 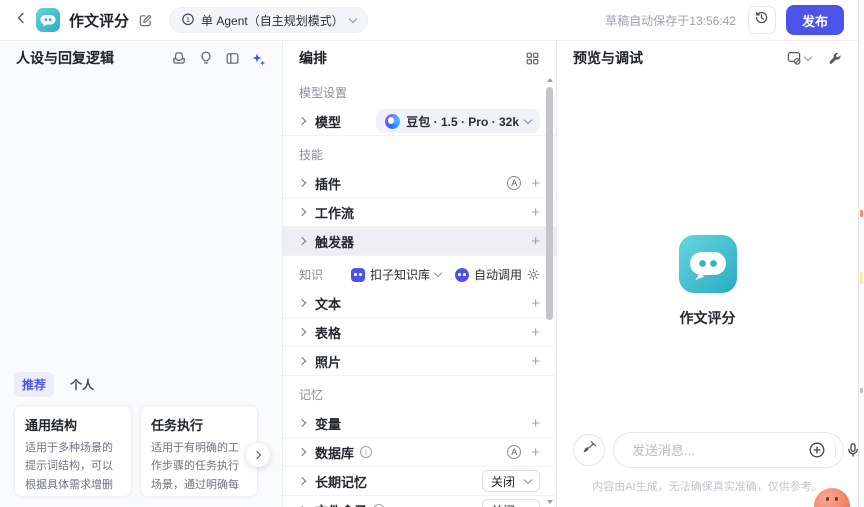 What do you see at coordinates (707, 487) in the screenshot?
I see `ai-disclaimer: 内容由AI生成，无法确保真实准确，仅供参考。` at bounding box center [707, 487].